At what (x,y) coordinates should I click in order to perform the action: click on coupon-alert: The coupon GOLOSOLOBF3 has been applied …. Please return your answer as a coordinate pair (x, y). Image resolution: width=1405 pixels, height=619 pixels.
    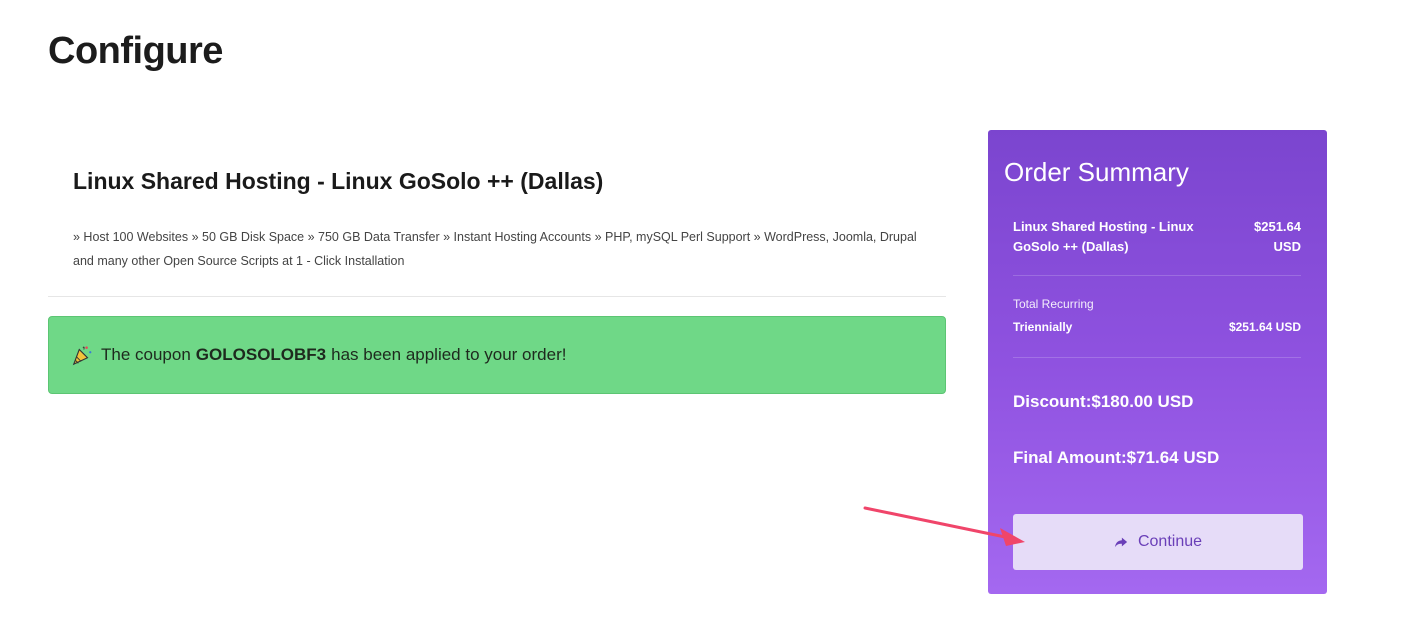
    Looking at the image, I should click on (497, 355).